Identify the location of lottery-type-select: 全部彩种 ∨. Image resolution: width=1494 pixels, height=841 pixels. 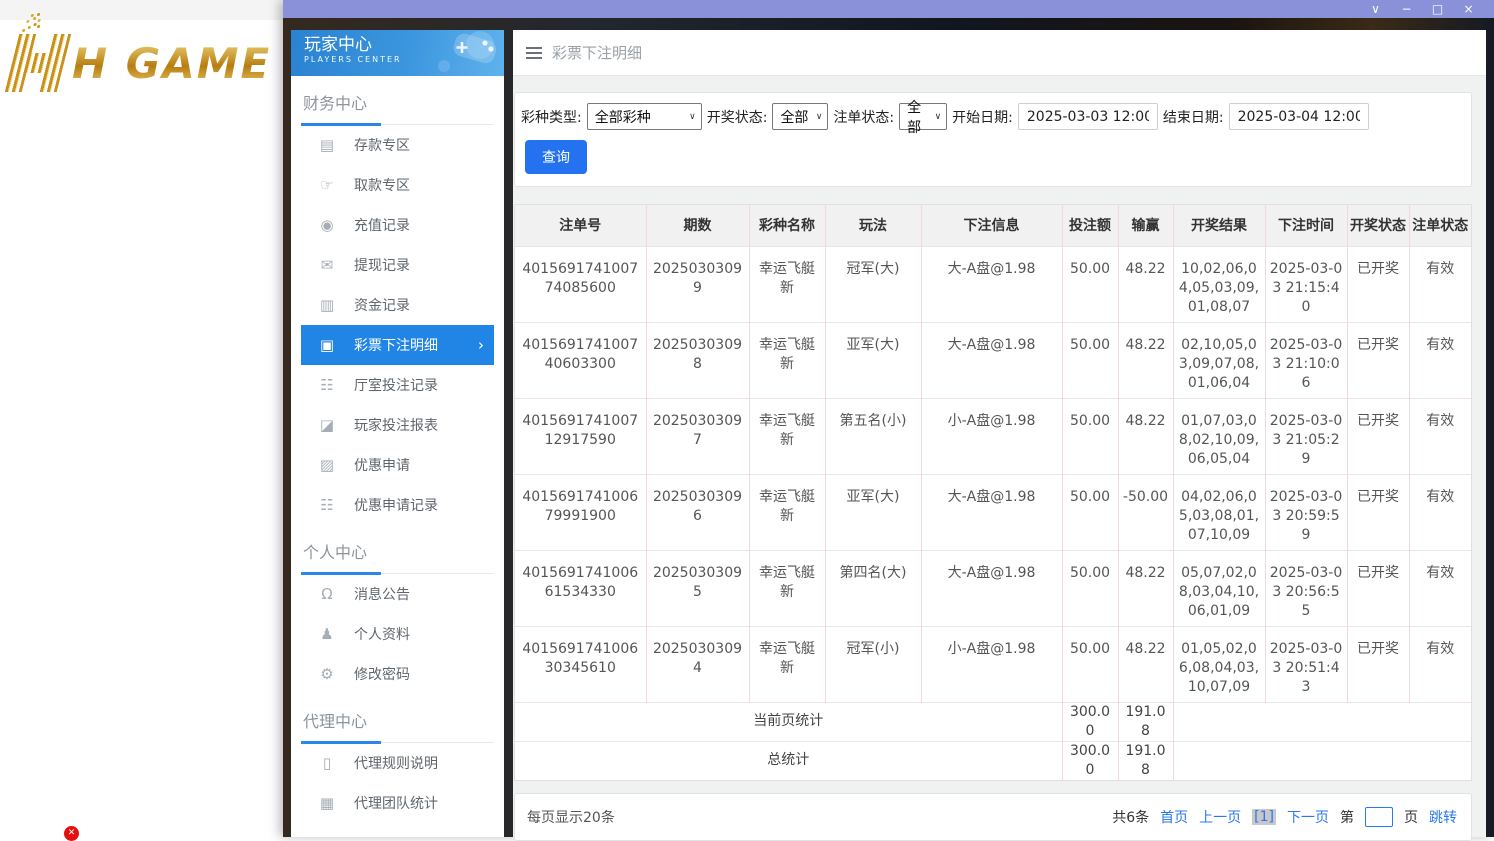
(644, 116).